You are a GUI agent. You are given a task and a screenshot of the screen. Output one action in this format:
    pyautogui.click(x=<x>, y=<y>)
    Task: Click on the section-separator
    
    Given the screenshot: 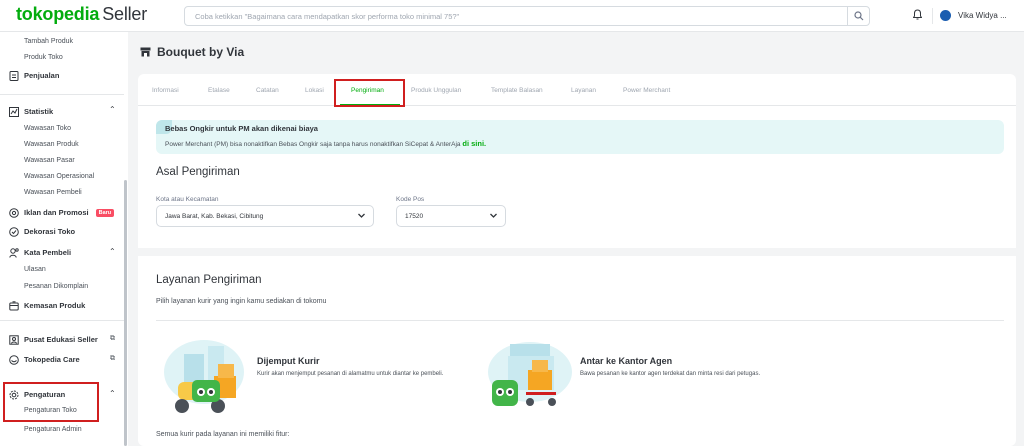 What is the action you would take?
    pyautogui.click(x=577, y=252)
    